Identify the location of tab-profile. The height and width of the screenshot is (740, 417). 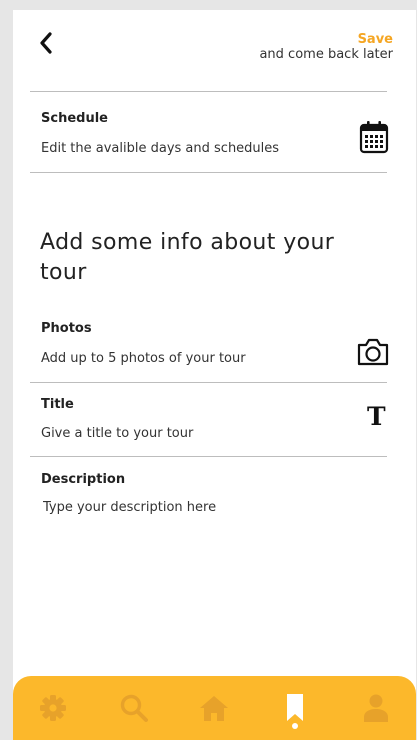
(376, 708).